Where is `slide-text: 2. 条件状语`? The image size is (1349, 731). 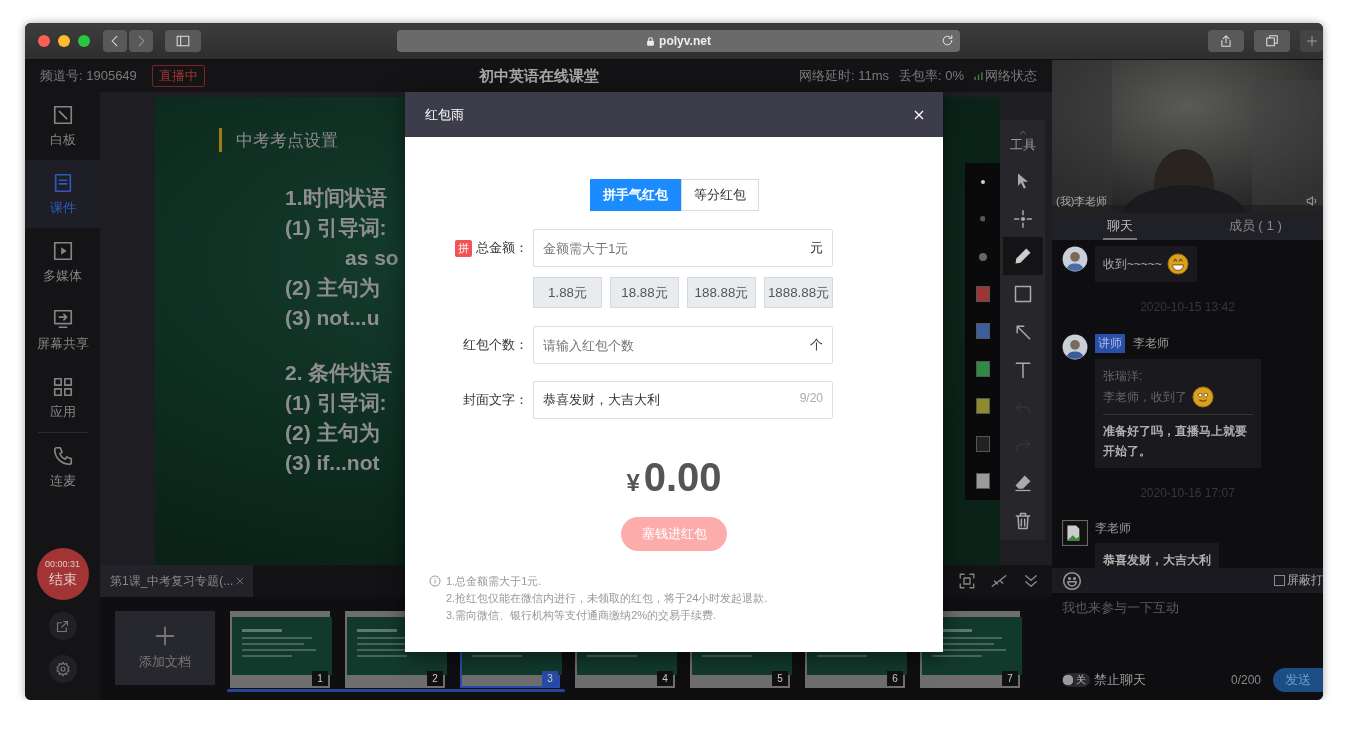
slide-text: 2. 条件状语 is located at coordinates (339, 373).